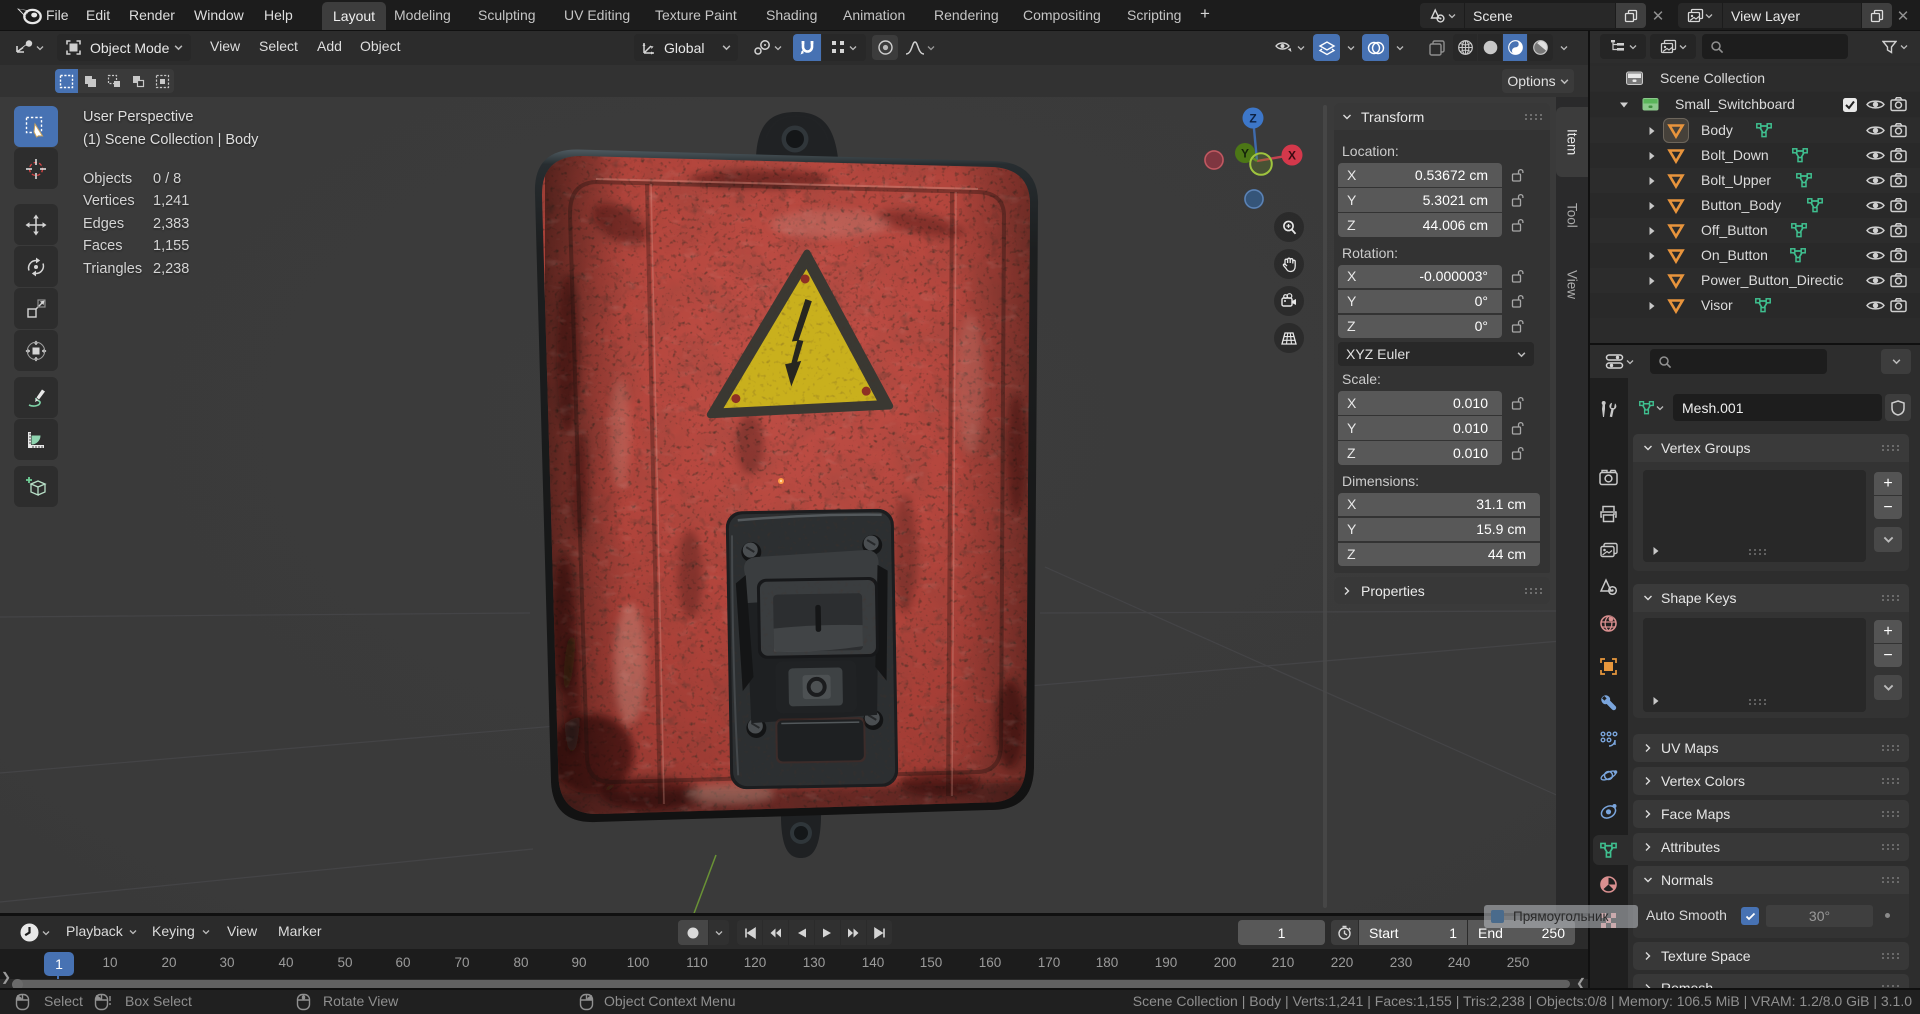 This screenshot has width=1920, height=1014. What do you see at coordinates (1292, 156) in the screenshot?
I see `svg-text: X` at bounding box center [1292, 156].